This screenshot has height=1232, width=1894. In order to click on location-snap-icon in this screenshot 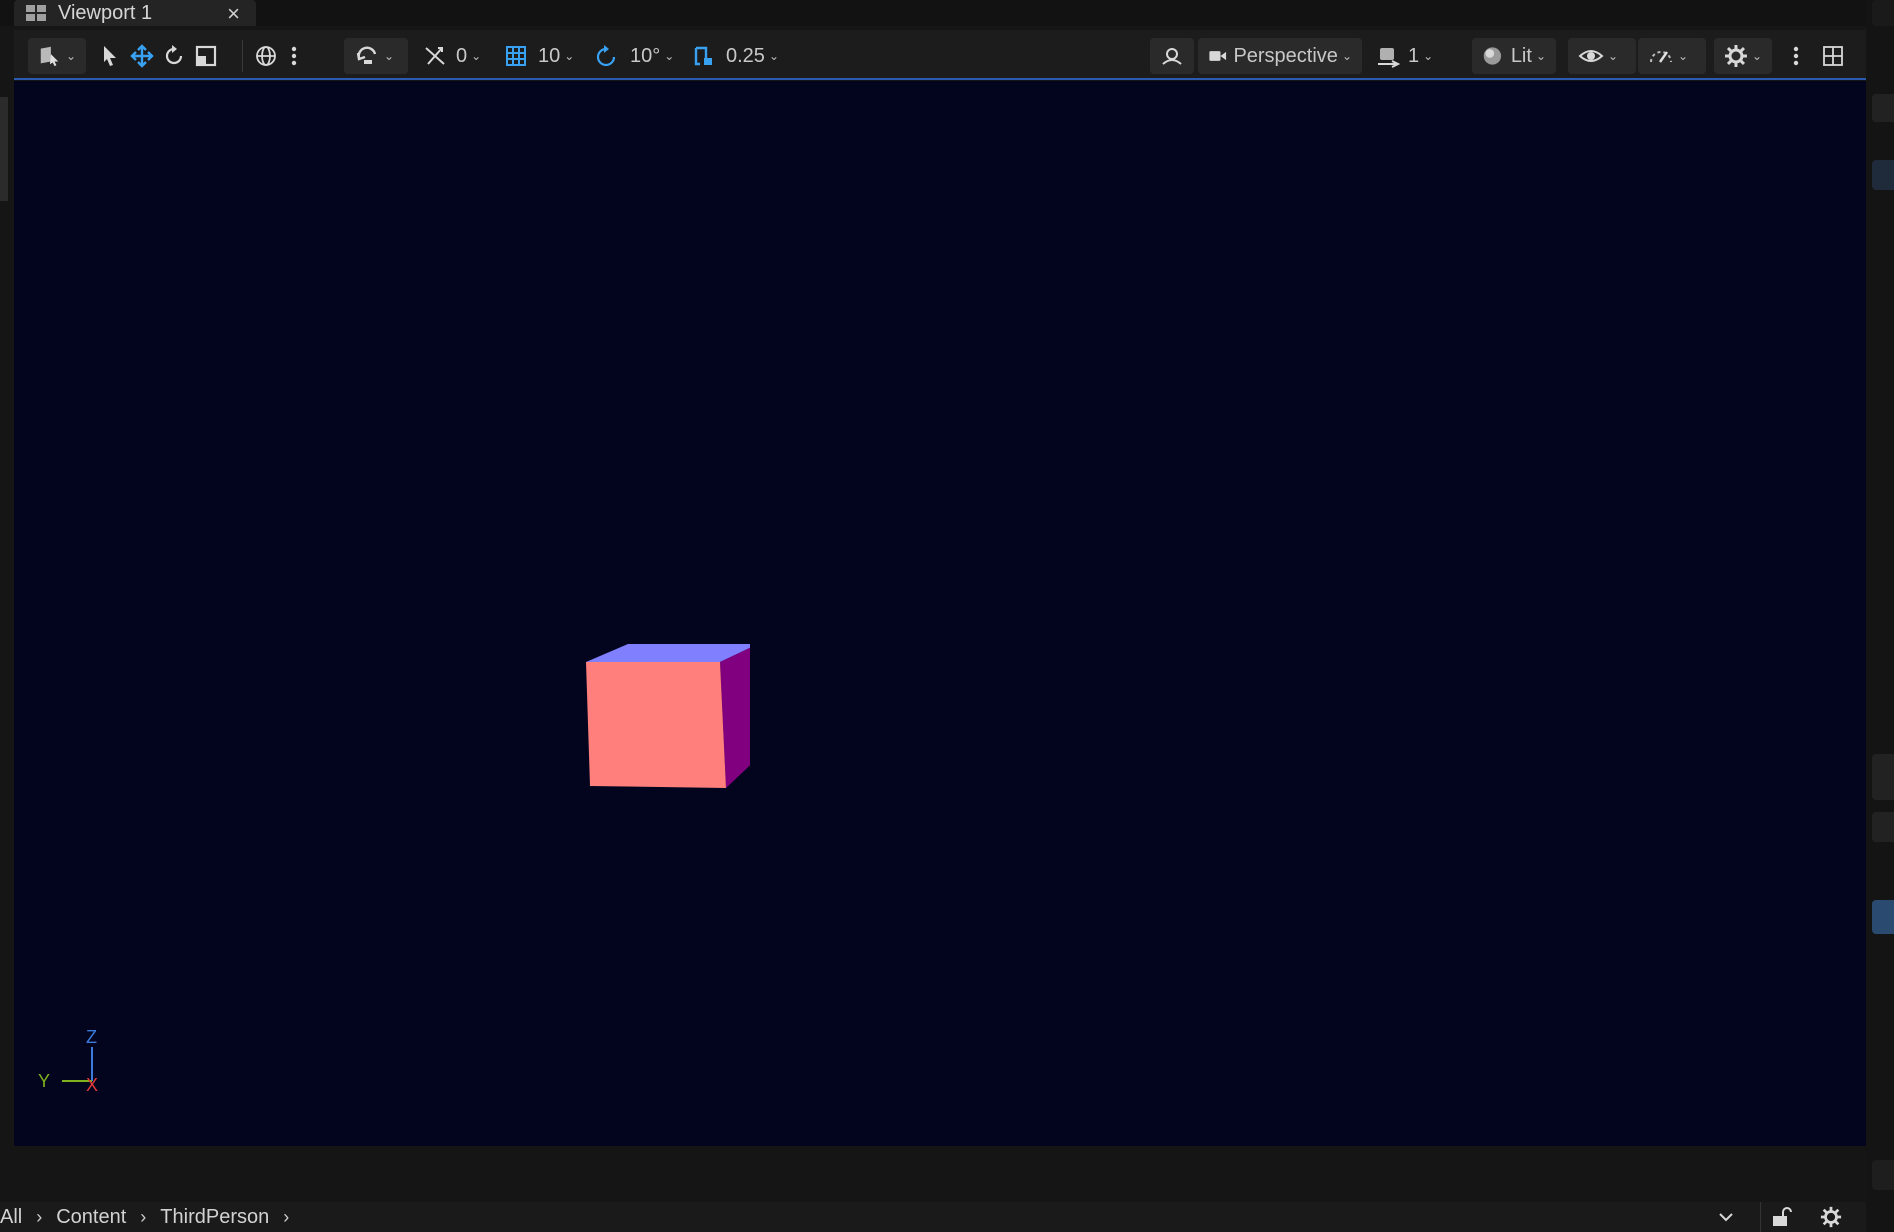, I will do `click(435, 56)`.